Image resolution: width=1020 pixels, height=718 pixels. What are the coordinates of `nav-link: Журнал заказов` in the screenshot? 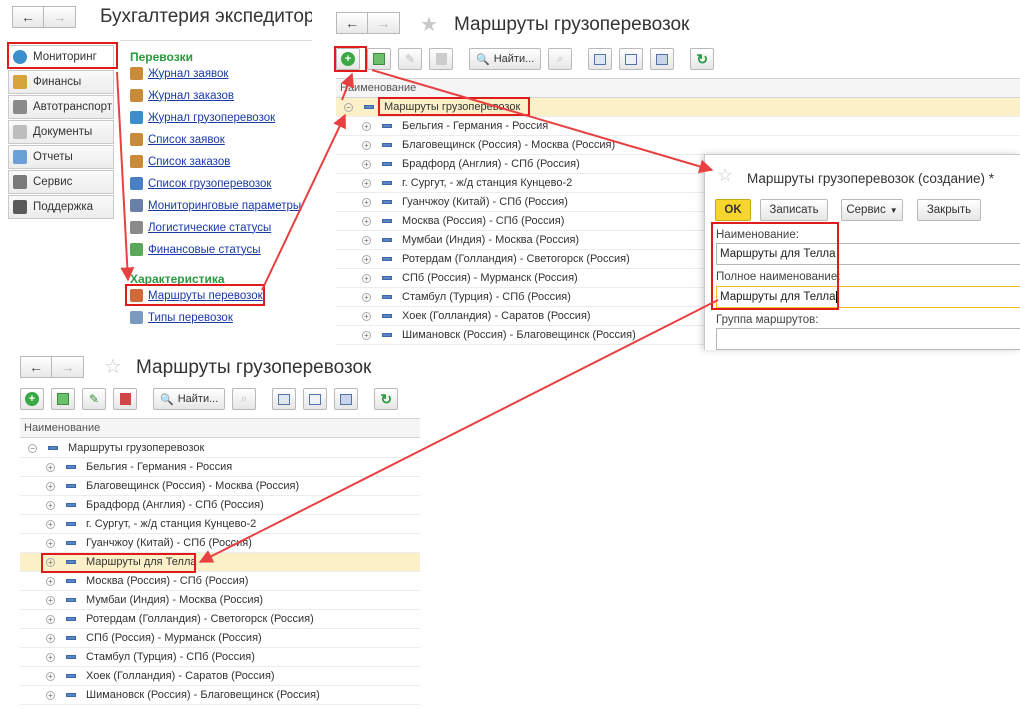 It's located at (182, 95).